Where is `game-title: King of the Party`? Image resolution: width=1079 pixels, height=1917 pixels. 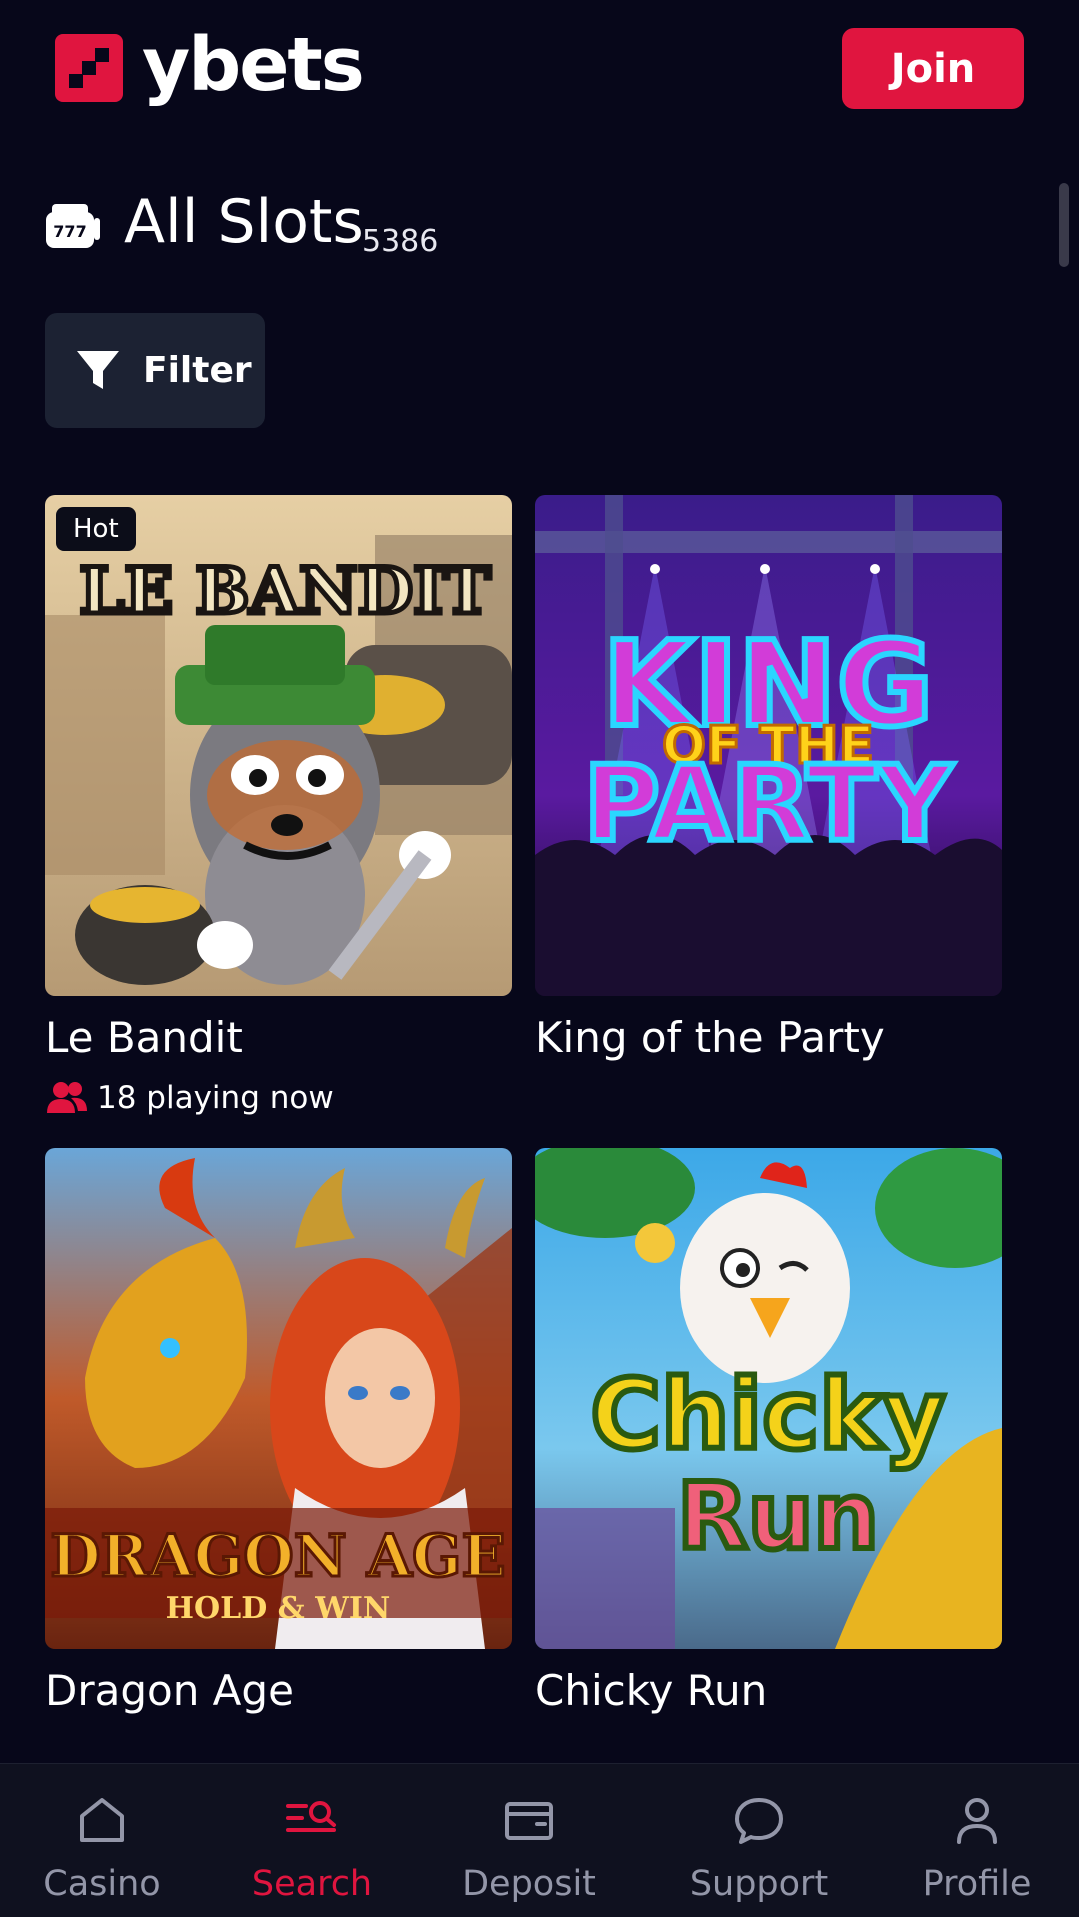
game-title: King of the Party is located at coordinates (710, 1038).